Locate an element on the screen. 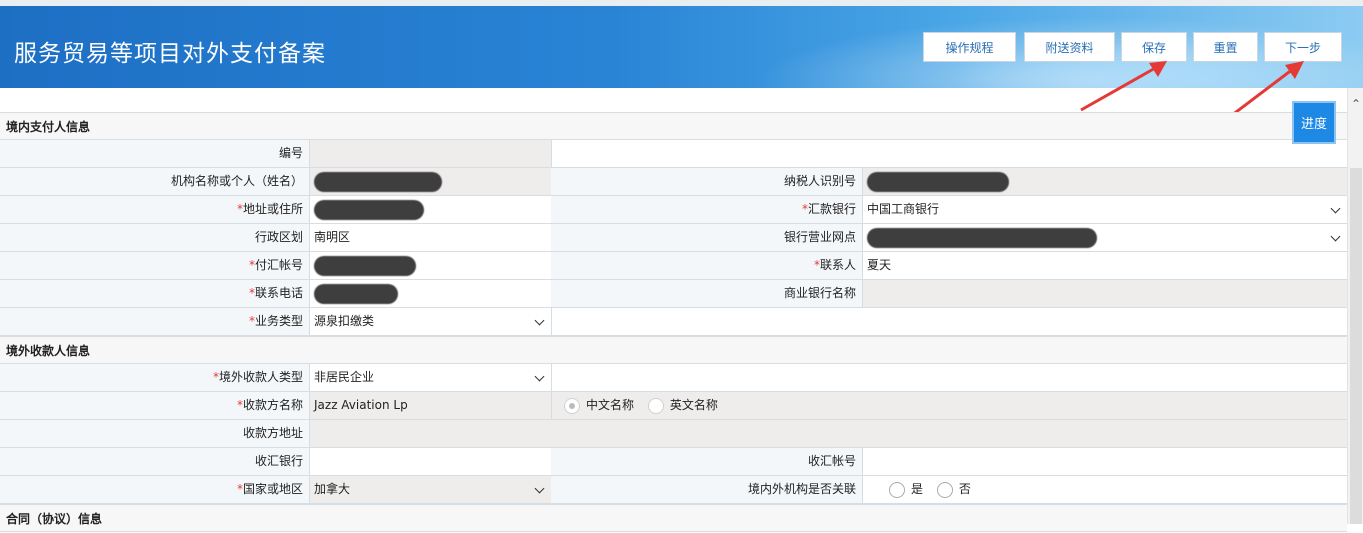 The image size is (1363, 533). form-row: *境外收款人类型 非居民企业 is located at coordinates (673, 378).